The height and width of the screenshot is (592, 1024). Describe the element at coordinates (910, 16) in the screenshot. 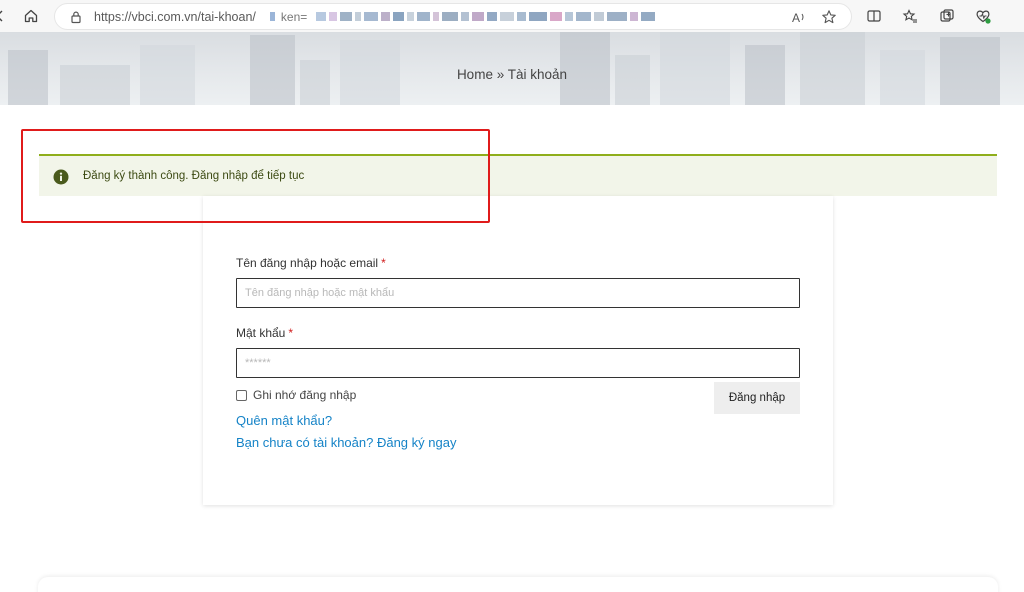

I see `favorites-icon` at that location.